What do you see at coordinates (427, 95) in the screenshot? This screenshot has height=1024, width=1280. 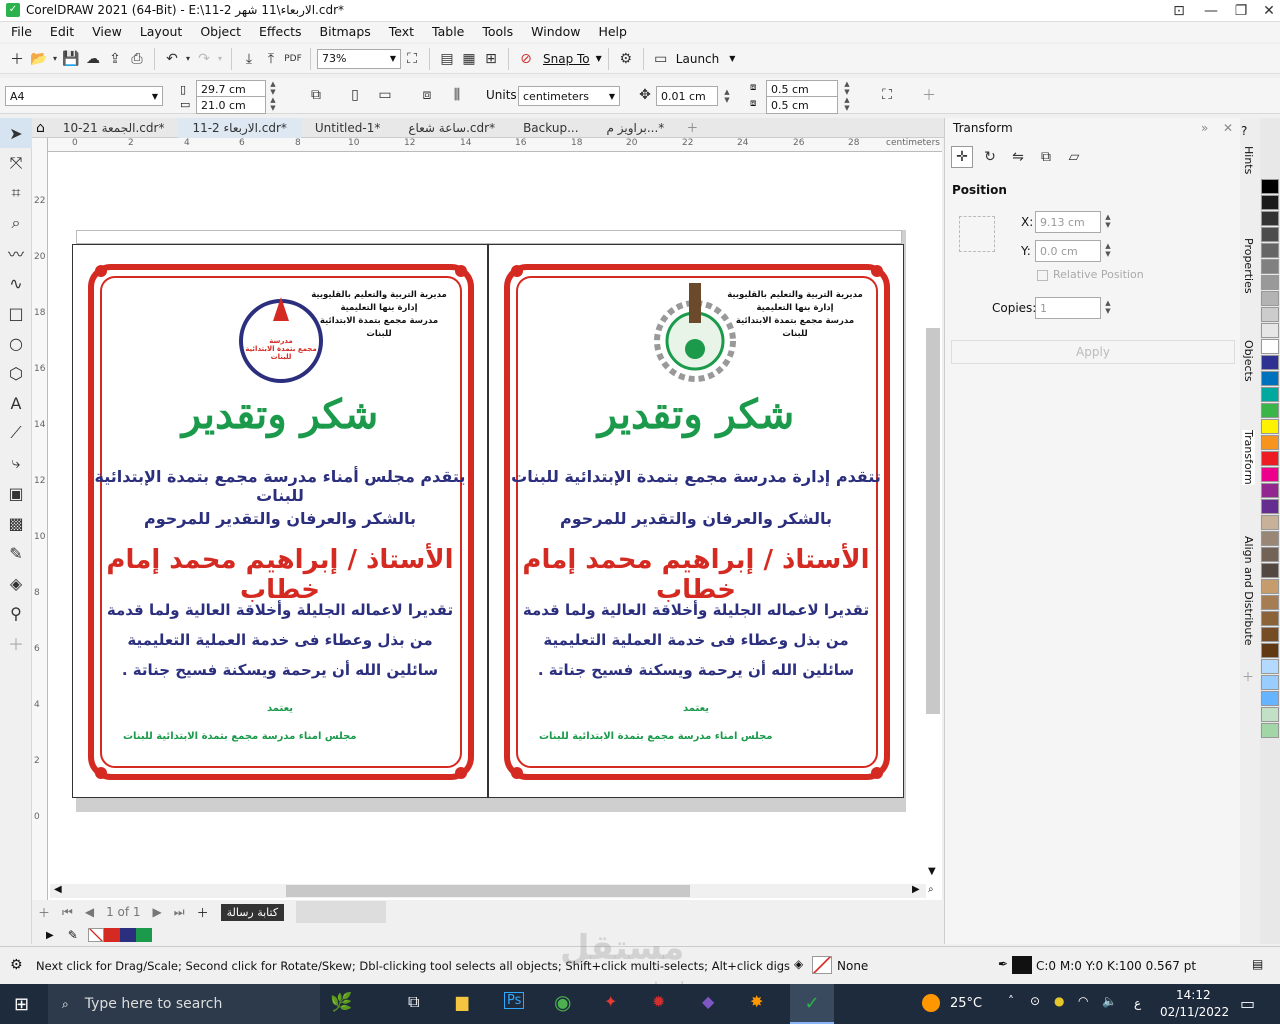 I see `all-pages-size-icon: ⧈` at bounding box center [427, 95].